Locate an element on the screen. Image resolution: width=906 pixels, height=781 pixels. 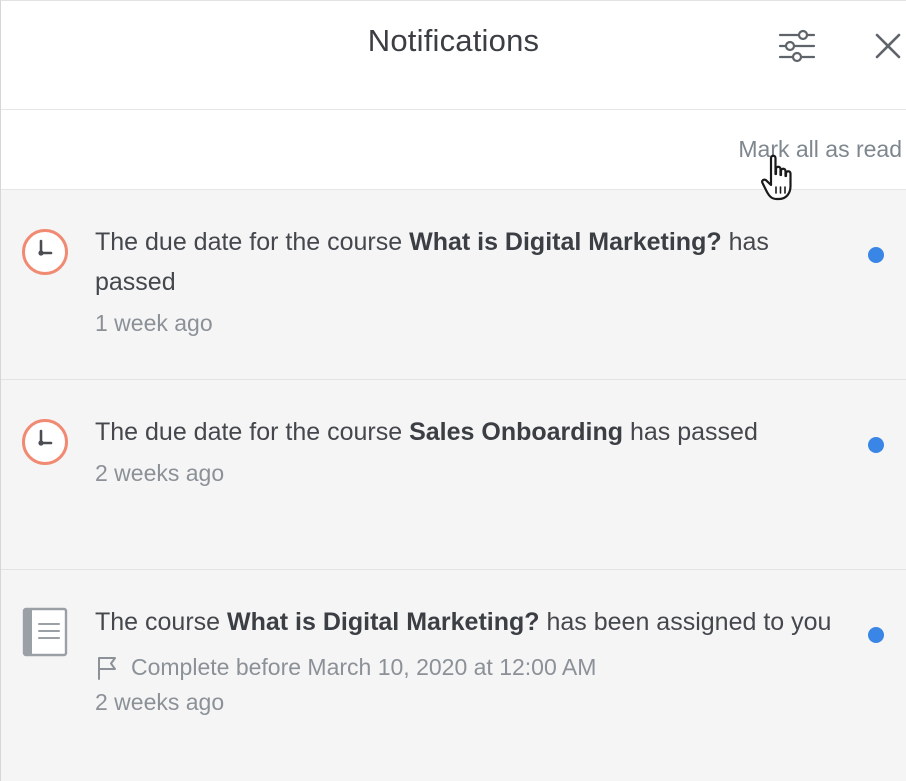
course-document-icon is located at coordinates (45, 632).